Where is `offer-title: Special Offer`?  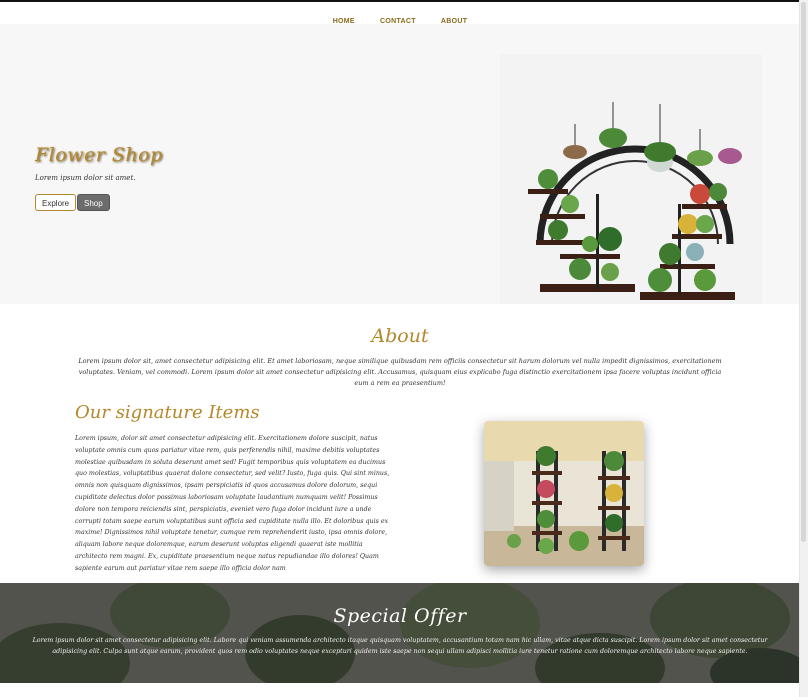
offer-title: Special Offer is located at coordinates (400, 616).